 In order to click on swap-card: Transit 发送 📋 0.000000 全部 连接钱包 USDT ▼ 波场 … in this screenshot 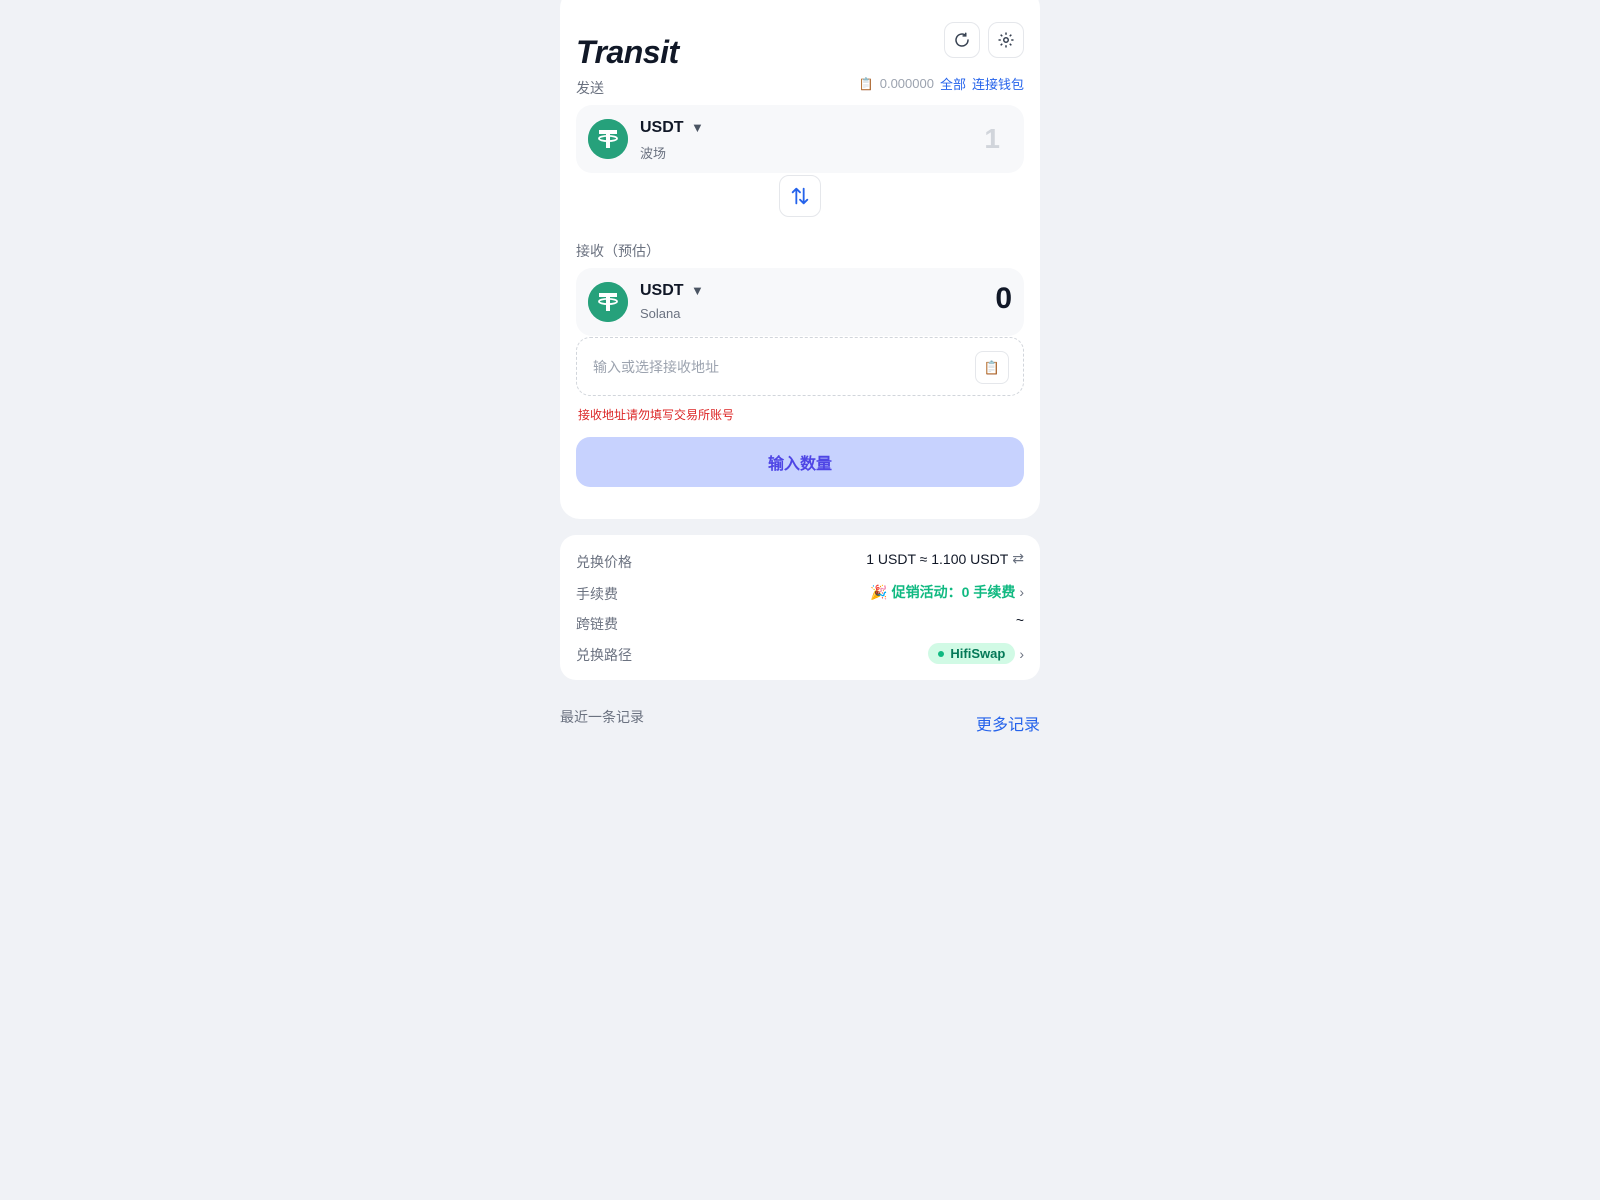, I will do `click(800, 259)`.